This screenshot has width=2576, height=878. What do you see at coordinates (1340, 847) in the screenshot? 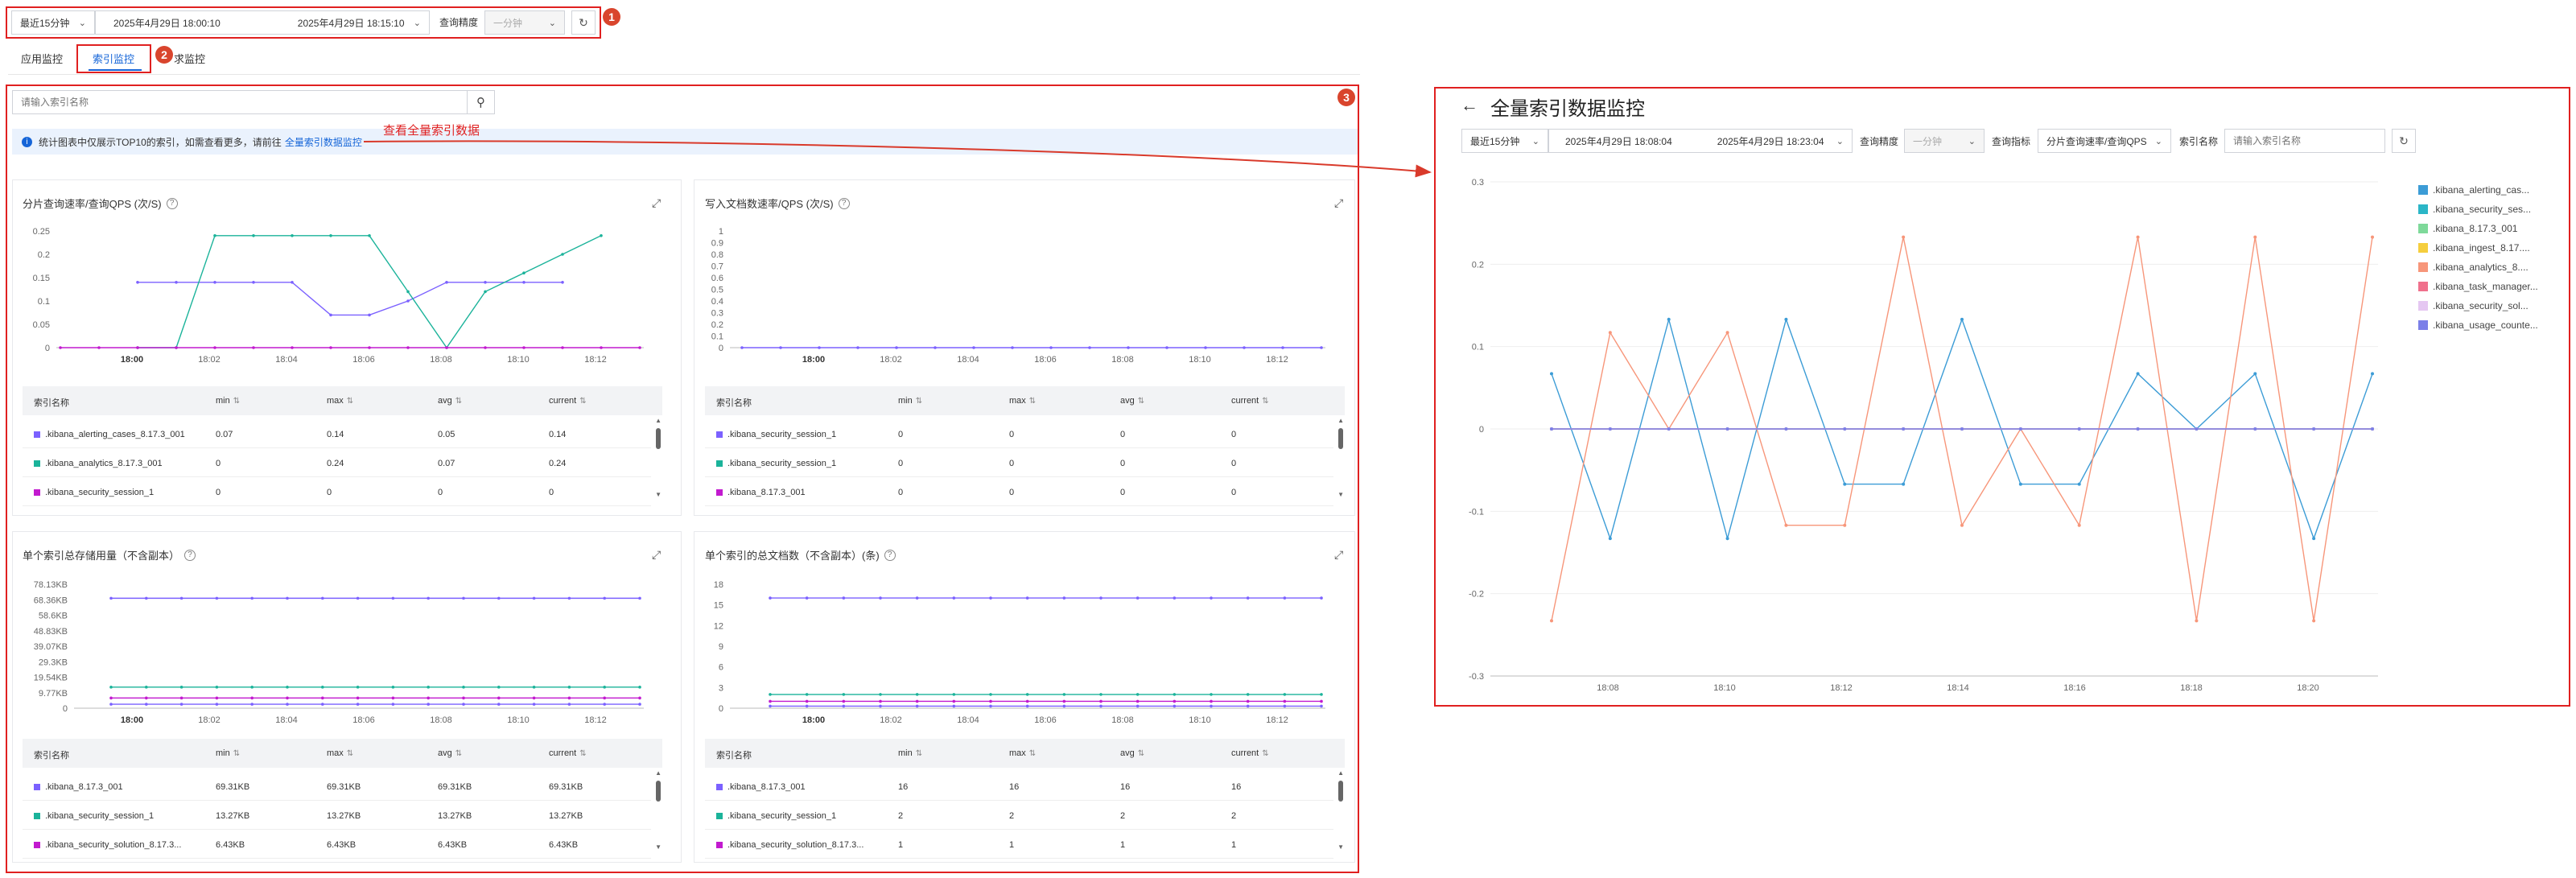
I see `scroll-down-arrow: ▼` at bounding box center [1340, 847].